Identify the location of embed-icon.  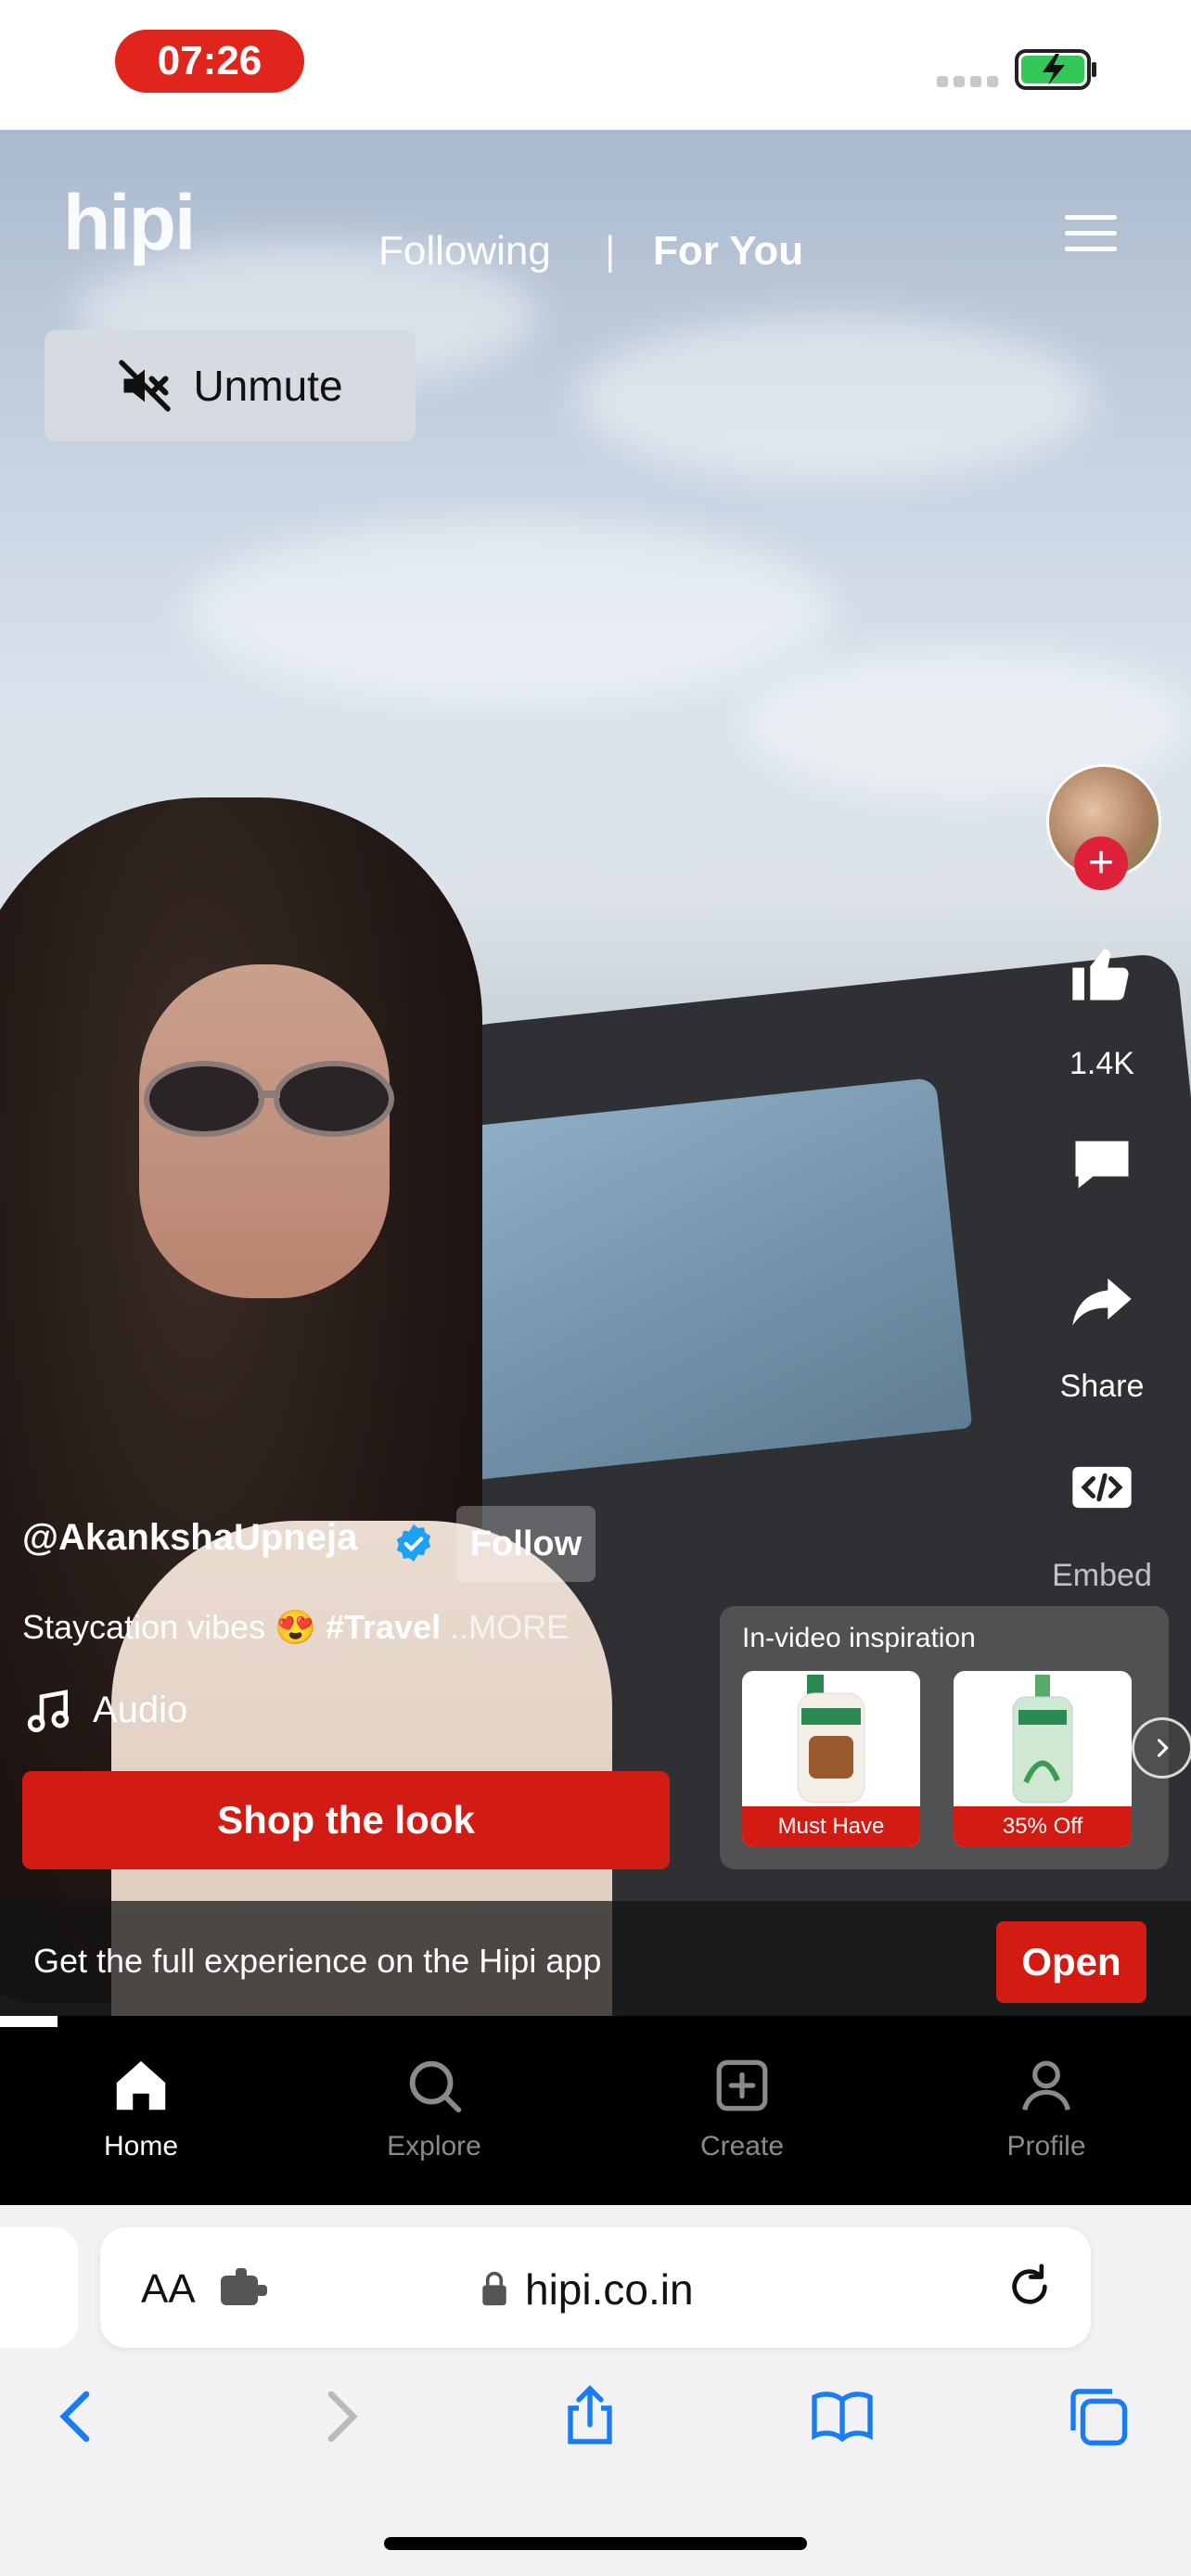
(1102, 1487).